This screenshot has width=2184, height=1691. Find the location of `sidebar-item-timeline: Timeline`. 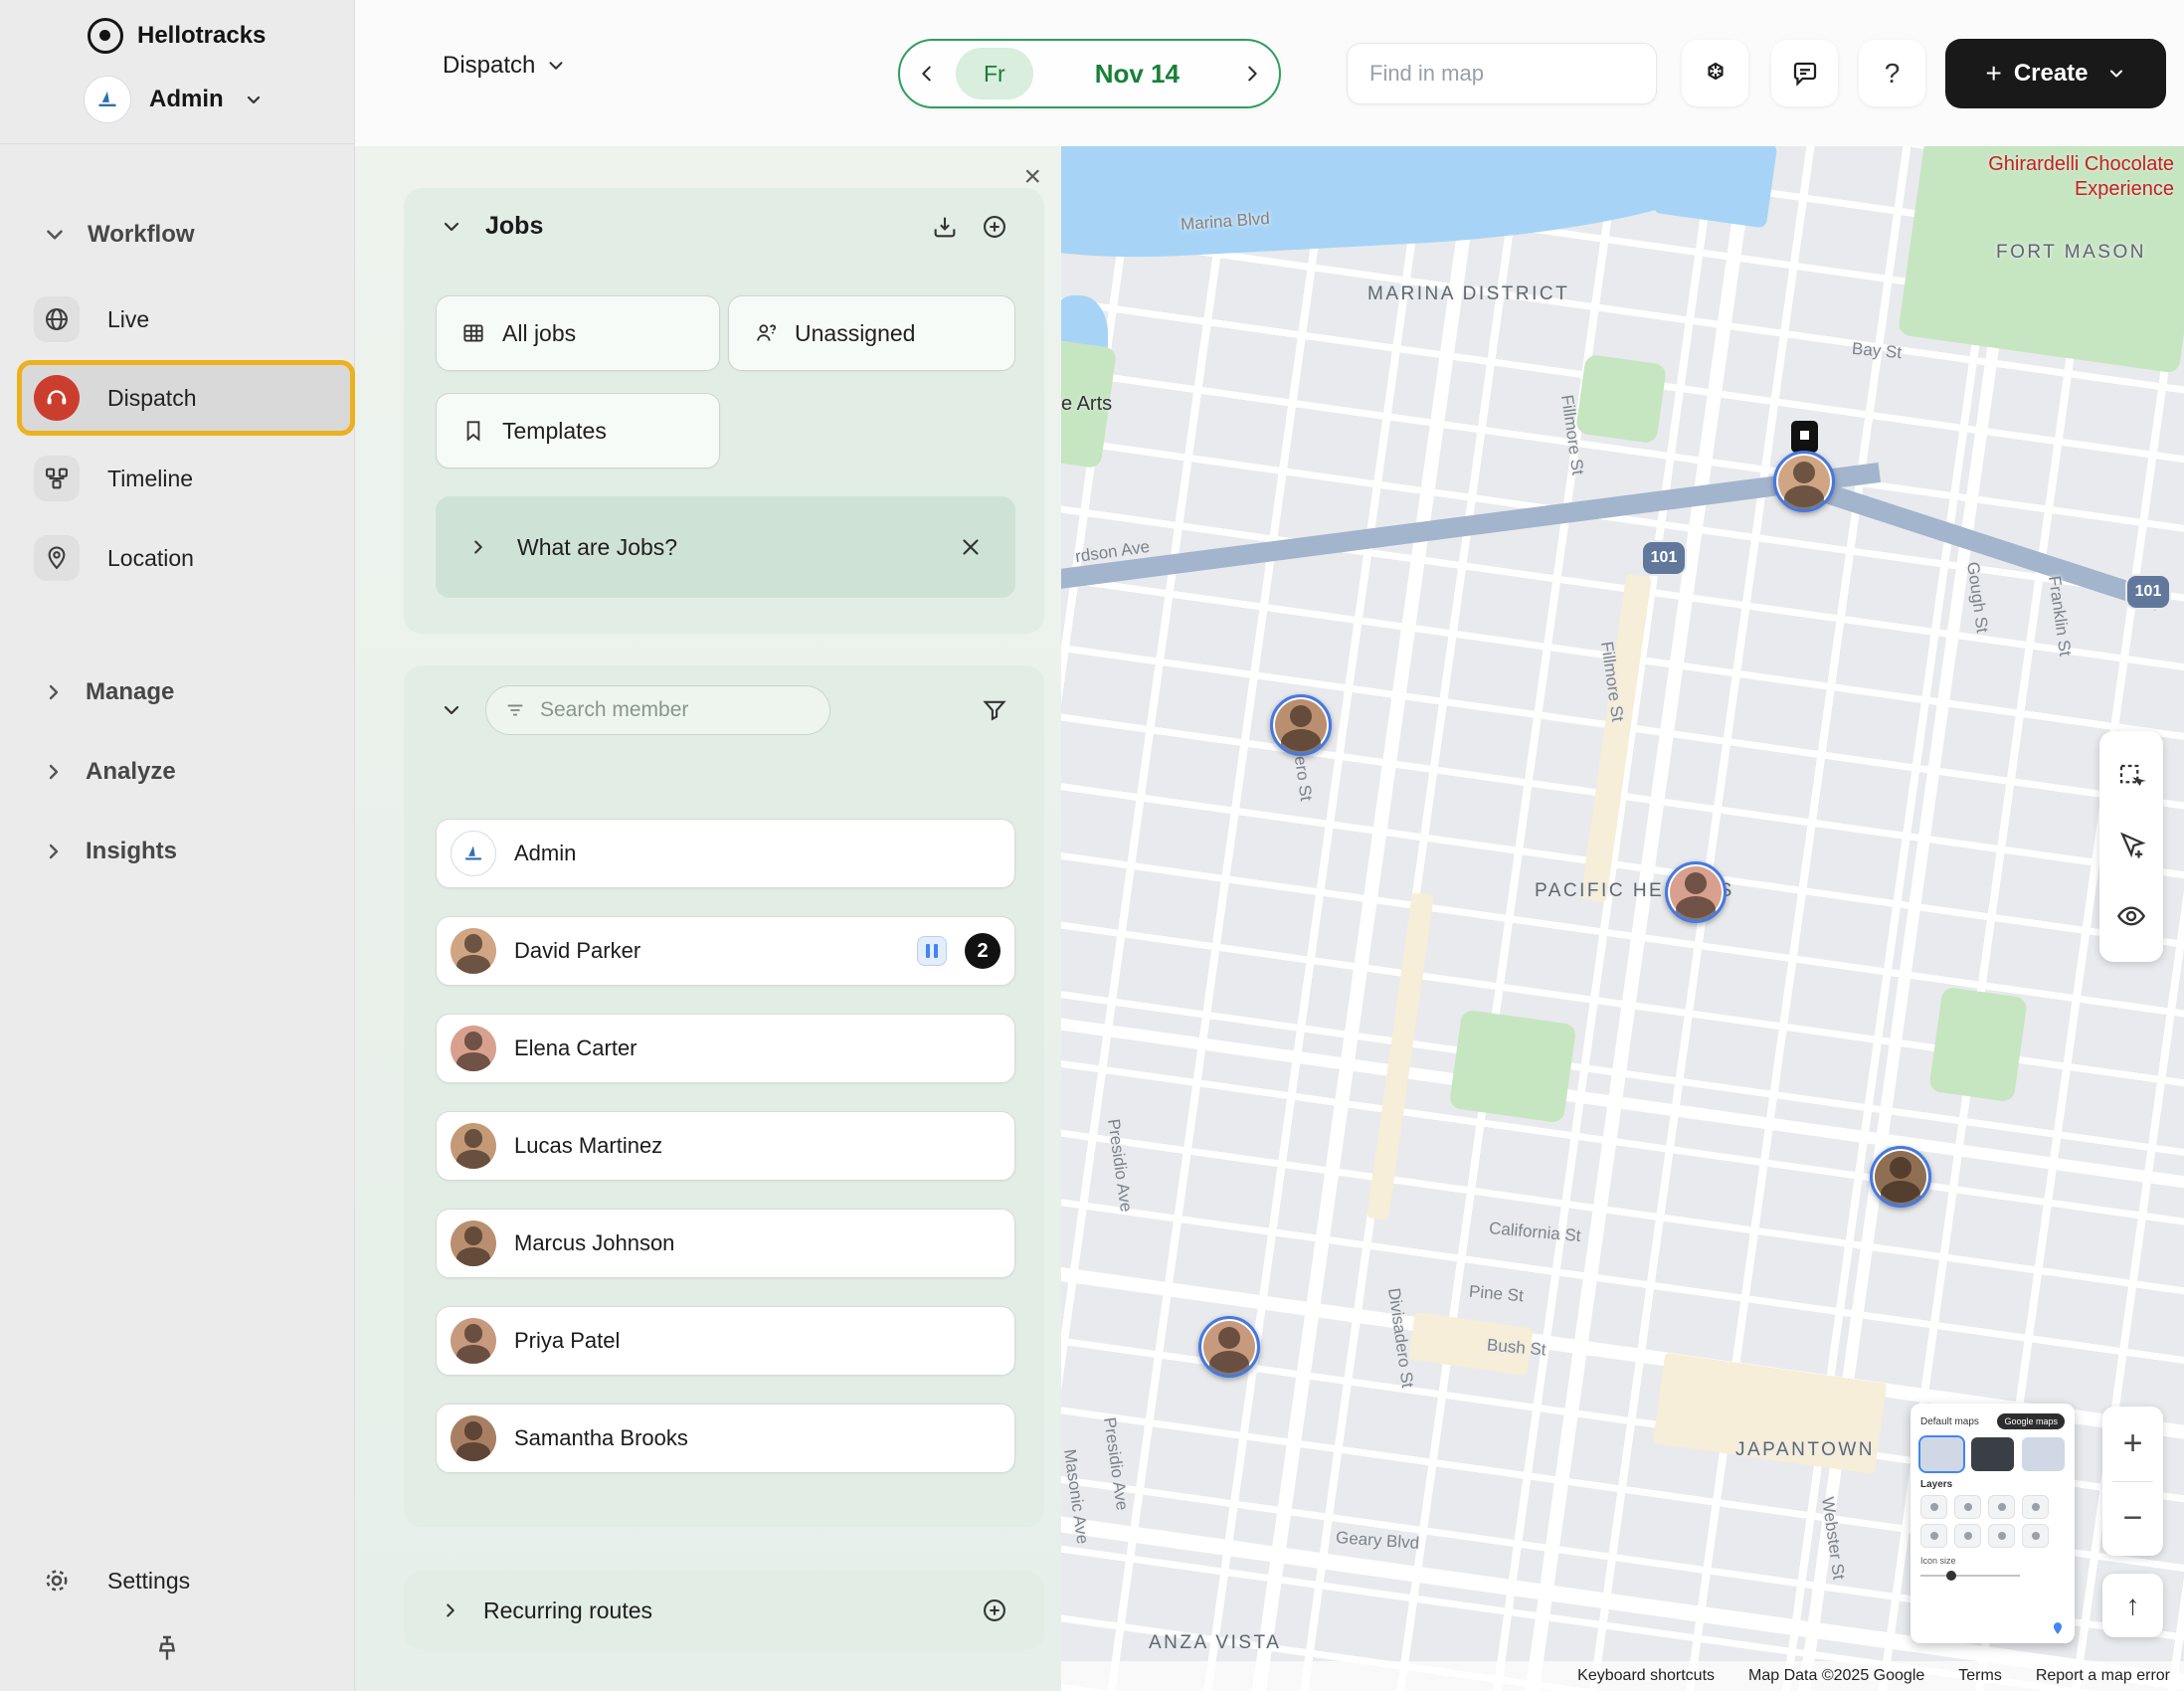

sidebar-item-timeline: Timeline is located at coordinates (113, 479).